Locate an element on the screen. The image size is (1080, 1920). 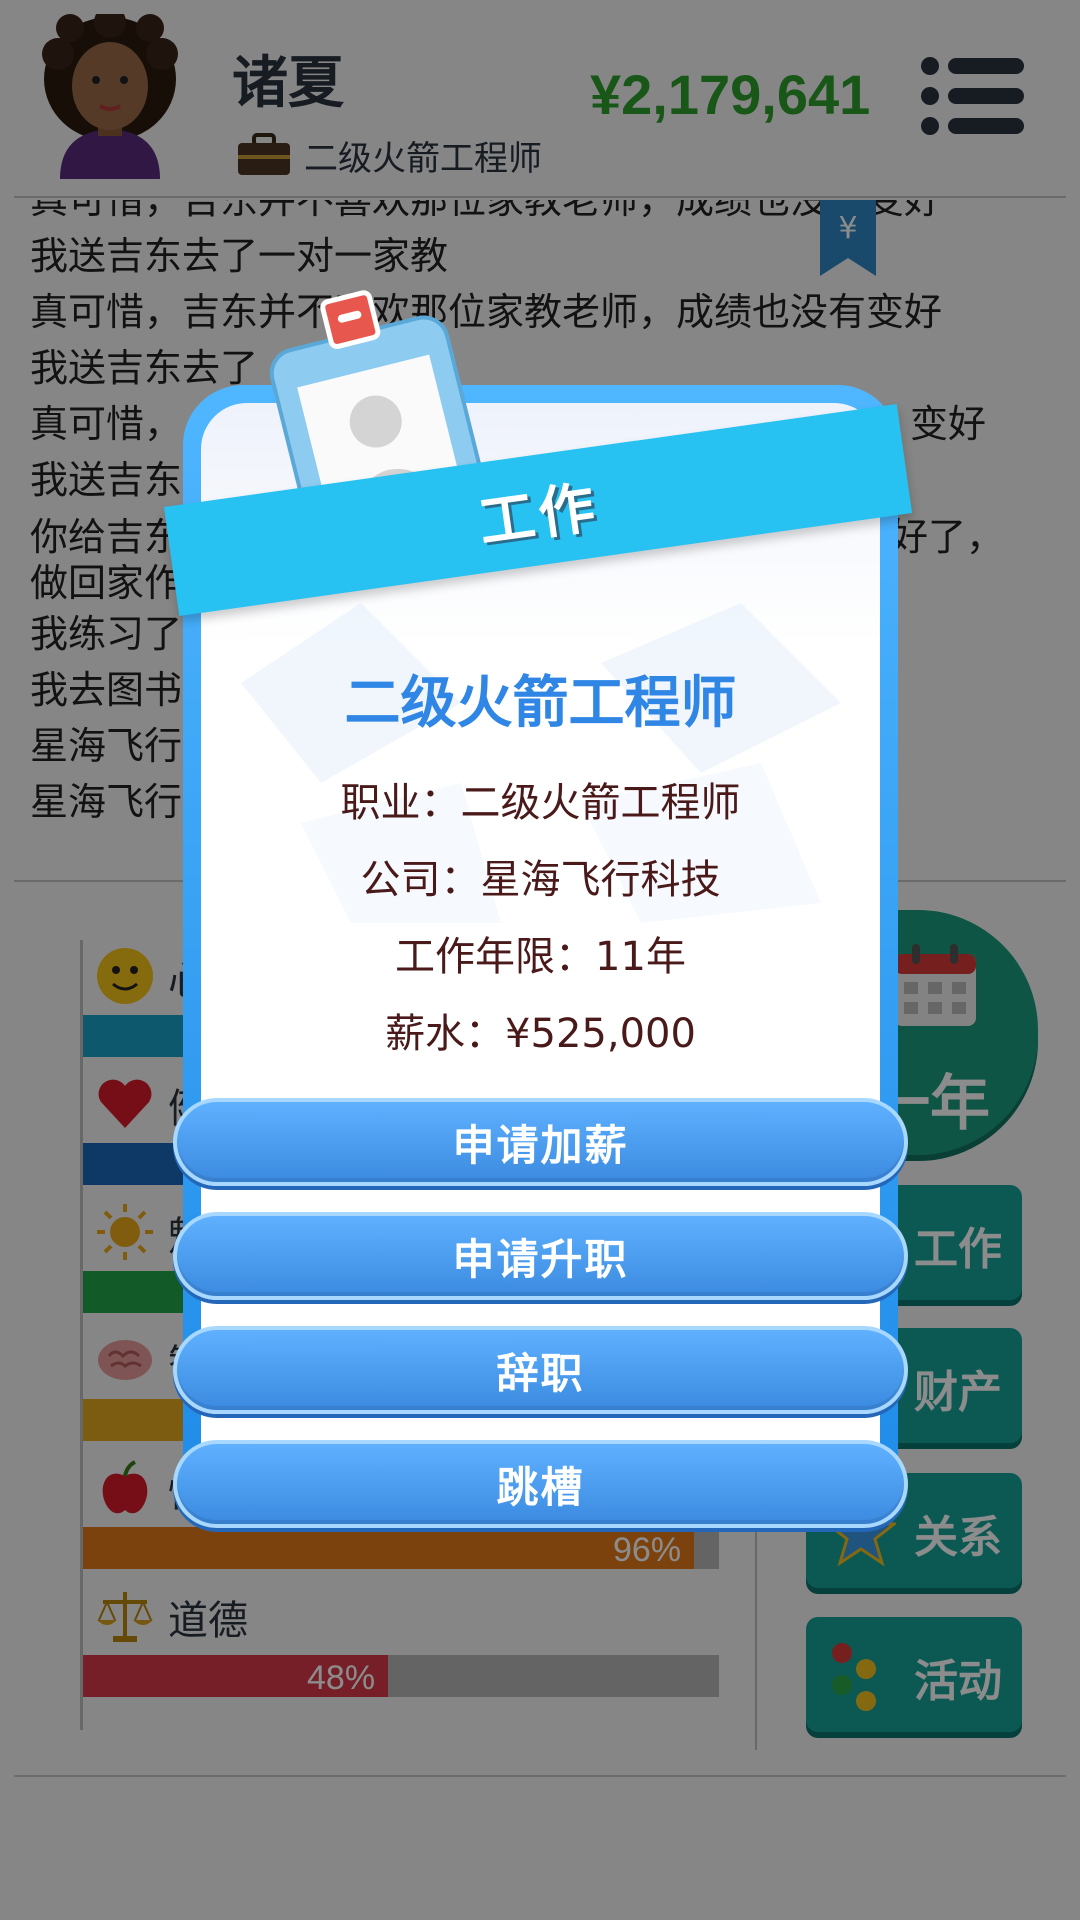
job-title: 二级火箭工程师 is located at coordinates (540, 703).